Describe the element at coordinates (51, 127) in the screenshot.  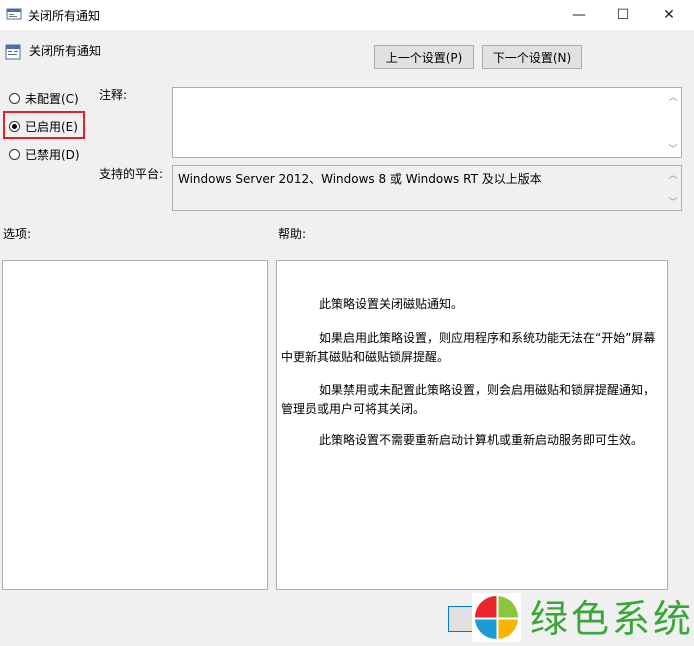
I see `radio-enabled-label: 已启用(E)` at that location.